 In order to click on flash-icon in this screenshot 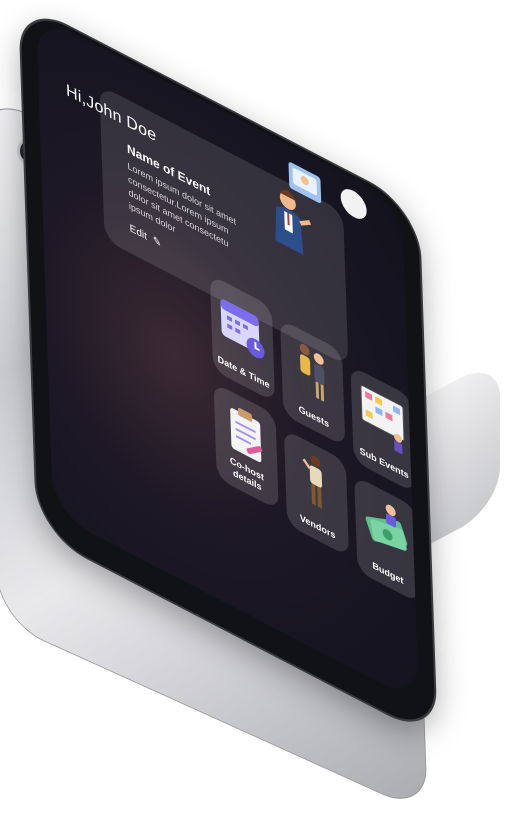, I will do `click(44, 171)`.